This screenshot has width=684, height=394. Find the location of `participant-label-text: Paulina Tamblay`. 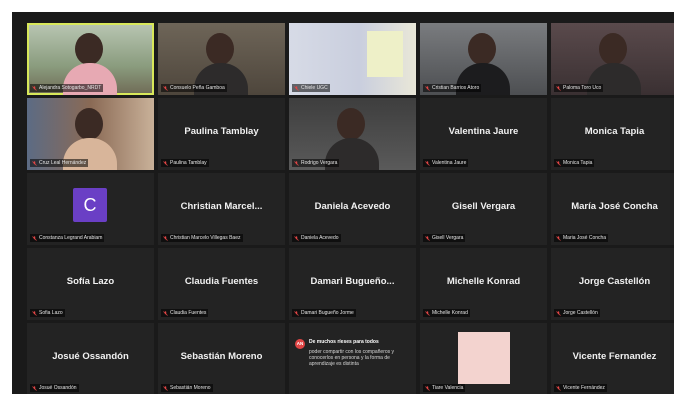

participant-label-text: Paulina Tamblay is located at coordinates (188, 163).